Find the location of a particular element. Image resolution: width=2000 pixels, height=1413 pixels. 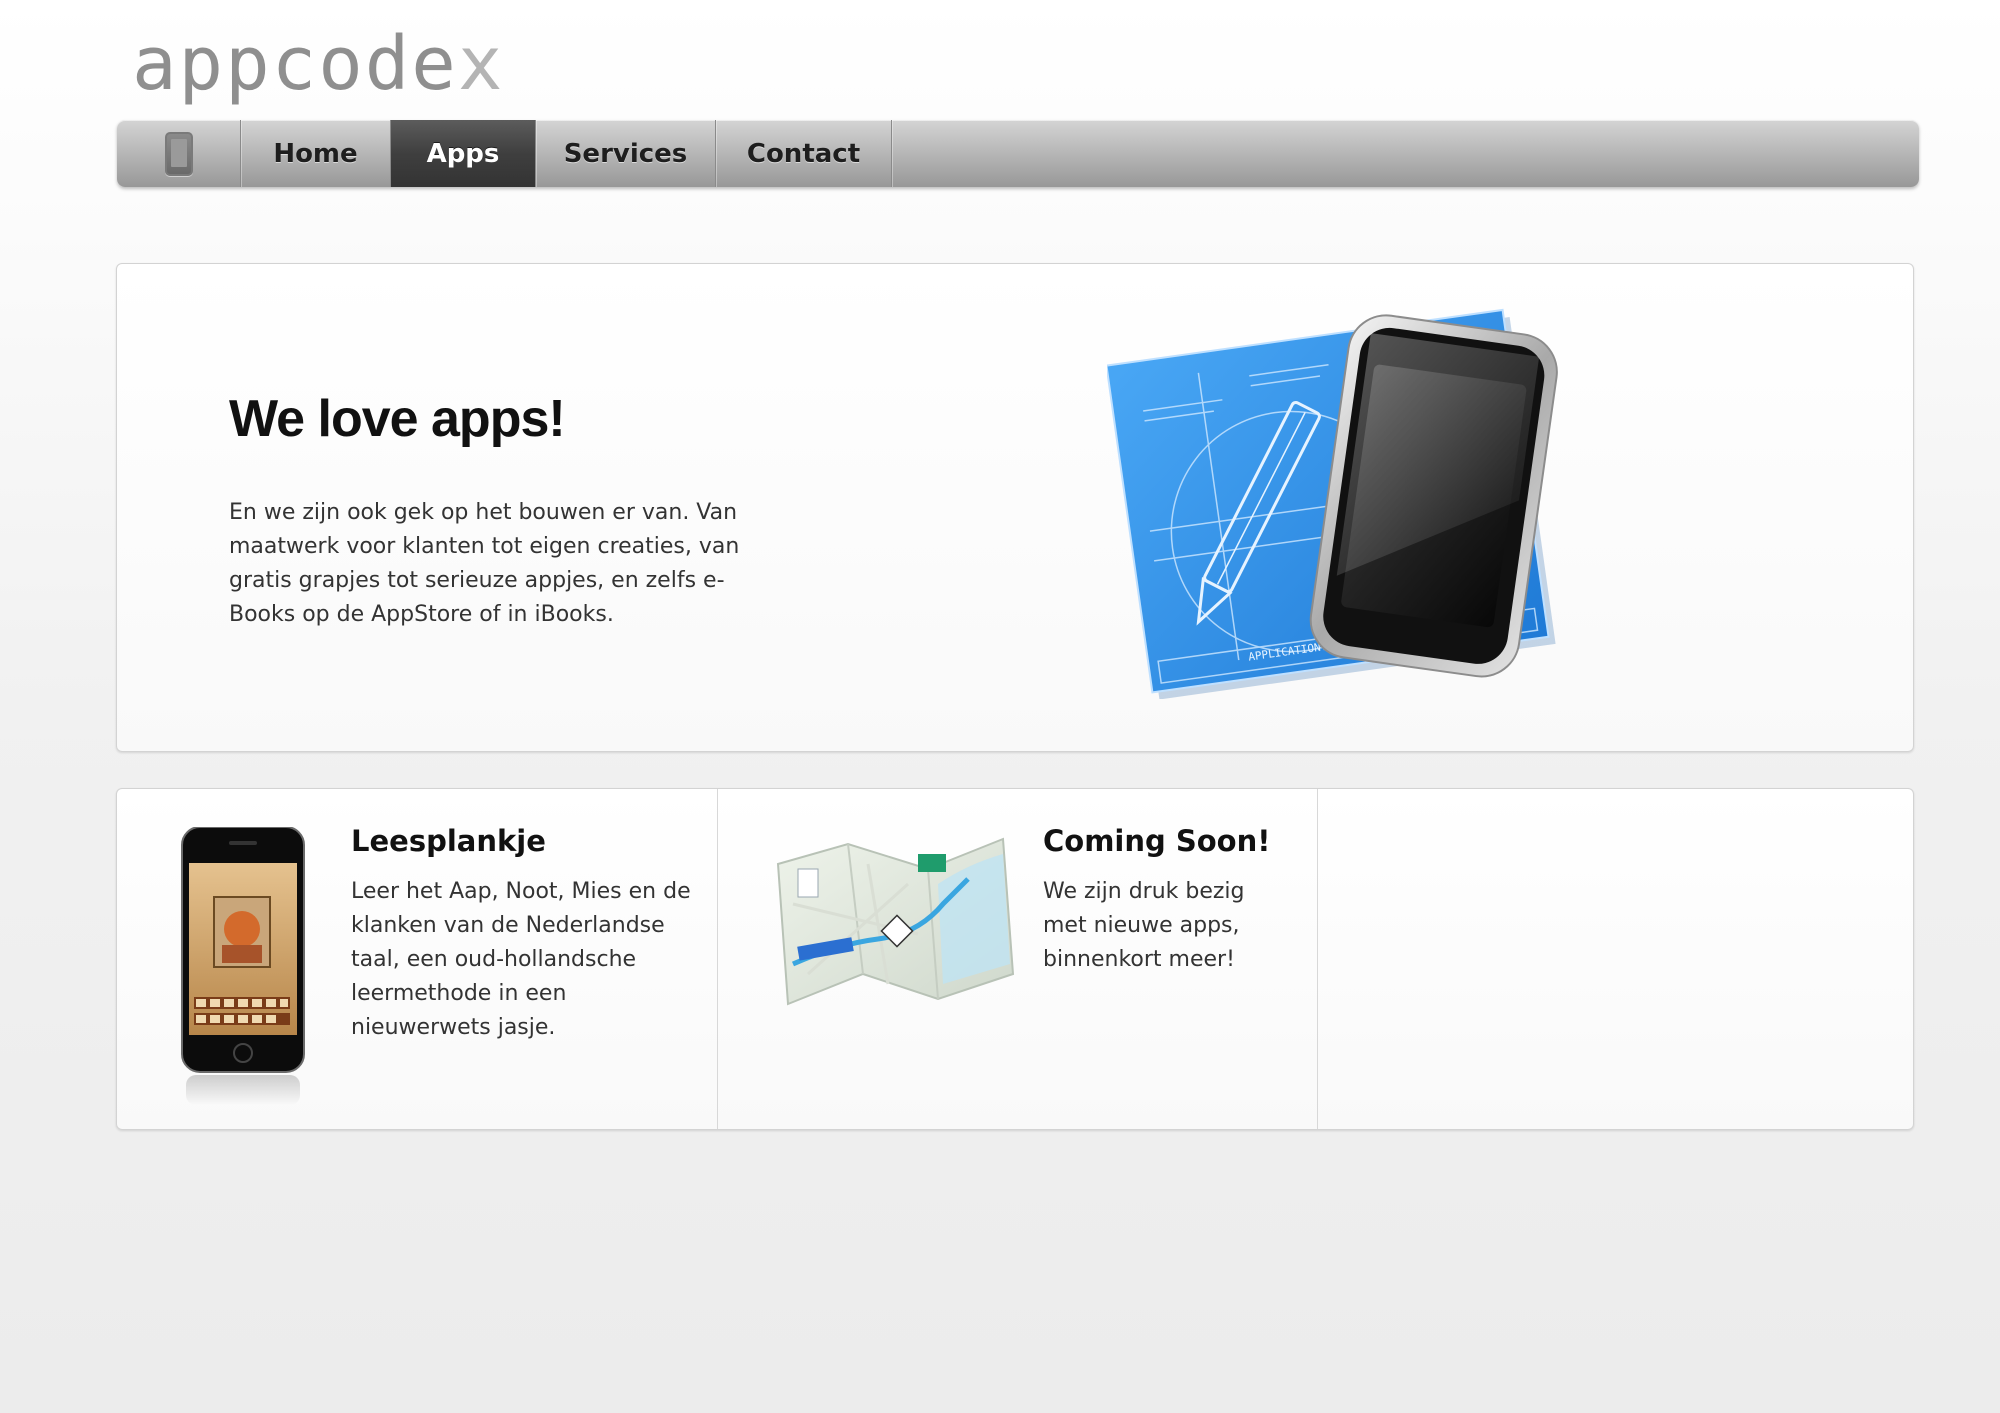

leesplankje-iphone-thumbnail is located at coordinates (247, 967).